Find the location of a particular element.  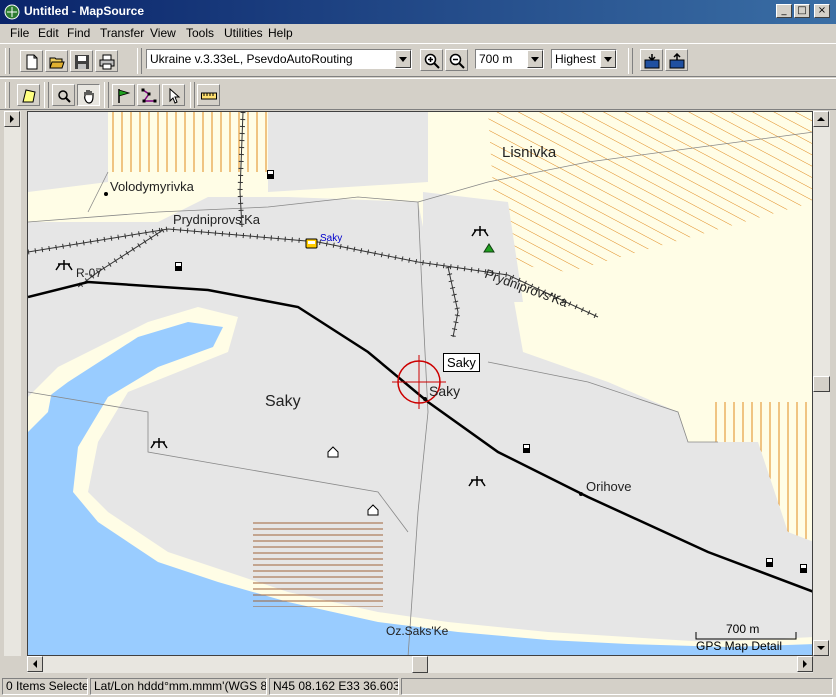

hand-pan-tool-button is located at coordinates (88, 95).